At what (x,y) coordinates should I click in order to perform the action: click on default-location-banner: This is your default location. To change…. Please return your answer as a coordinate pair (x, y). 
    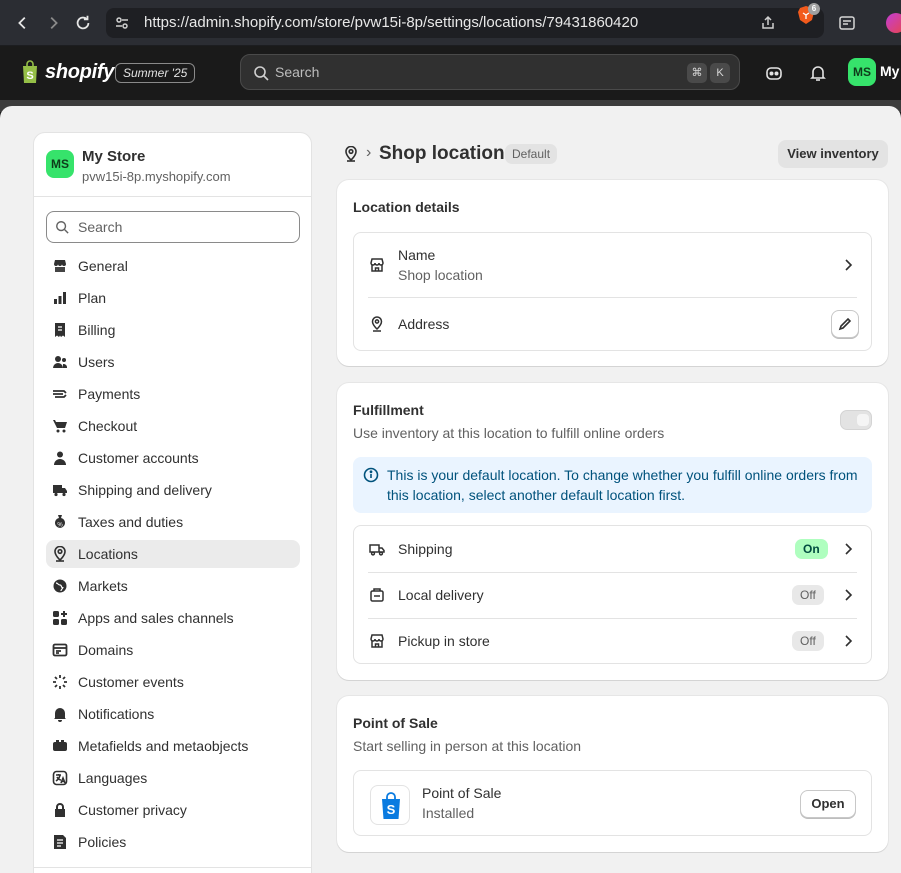
    Looking at the image, I should click on (612, 485).